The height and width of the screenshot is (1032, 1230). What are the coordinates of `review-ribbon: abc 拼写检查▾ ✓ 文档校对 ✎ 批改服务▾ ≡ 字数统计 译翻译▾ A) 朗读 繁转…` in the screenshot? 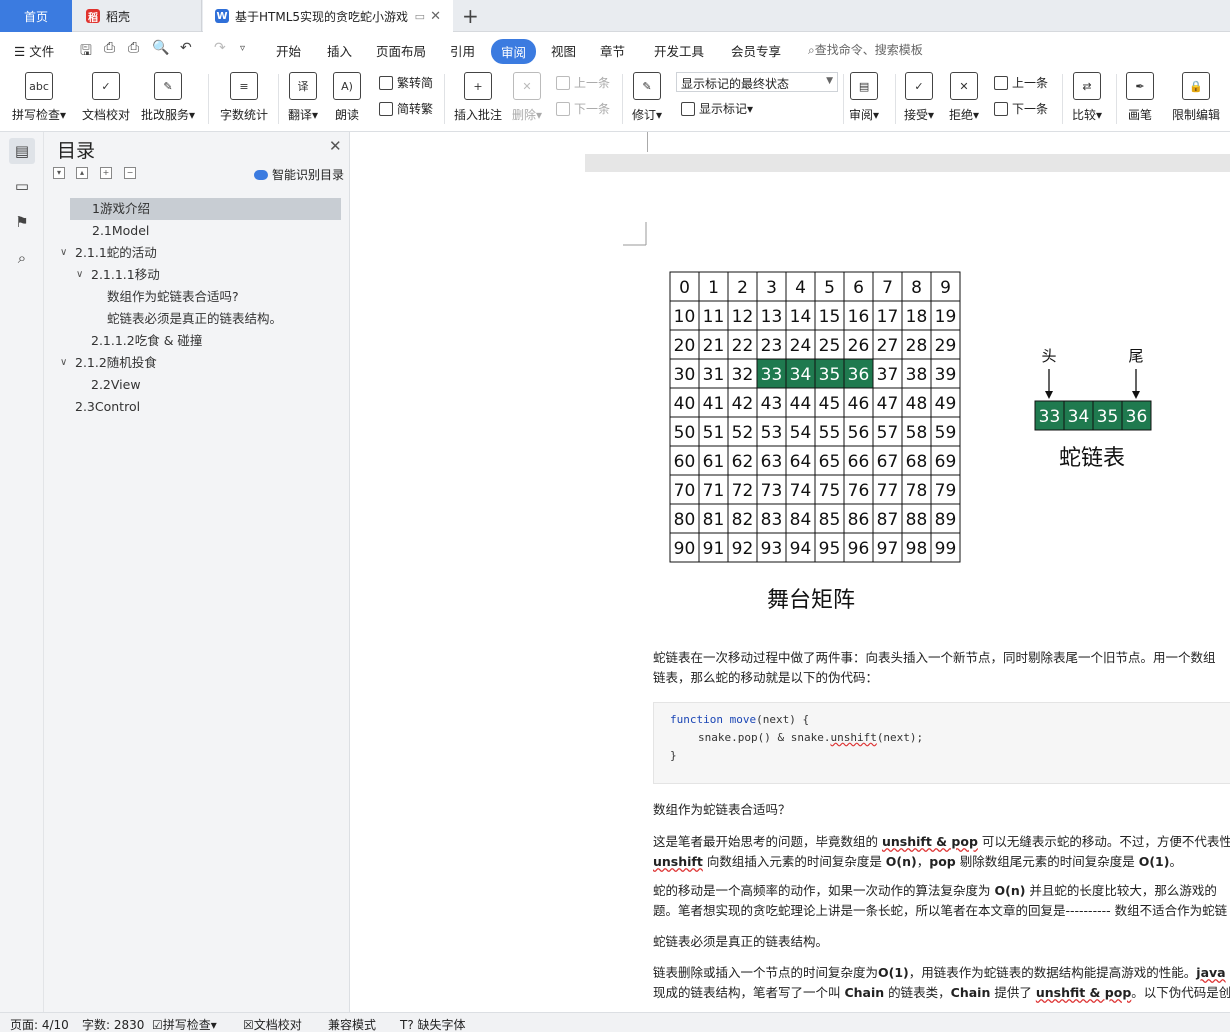 It's located at (615, 99).